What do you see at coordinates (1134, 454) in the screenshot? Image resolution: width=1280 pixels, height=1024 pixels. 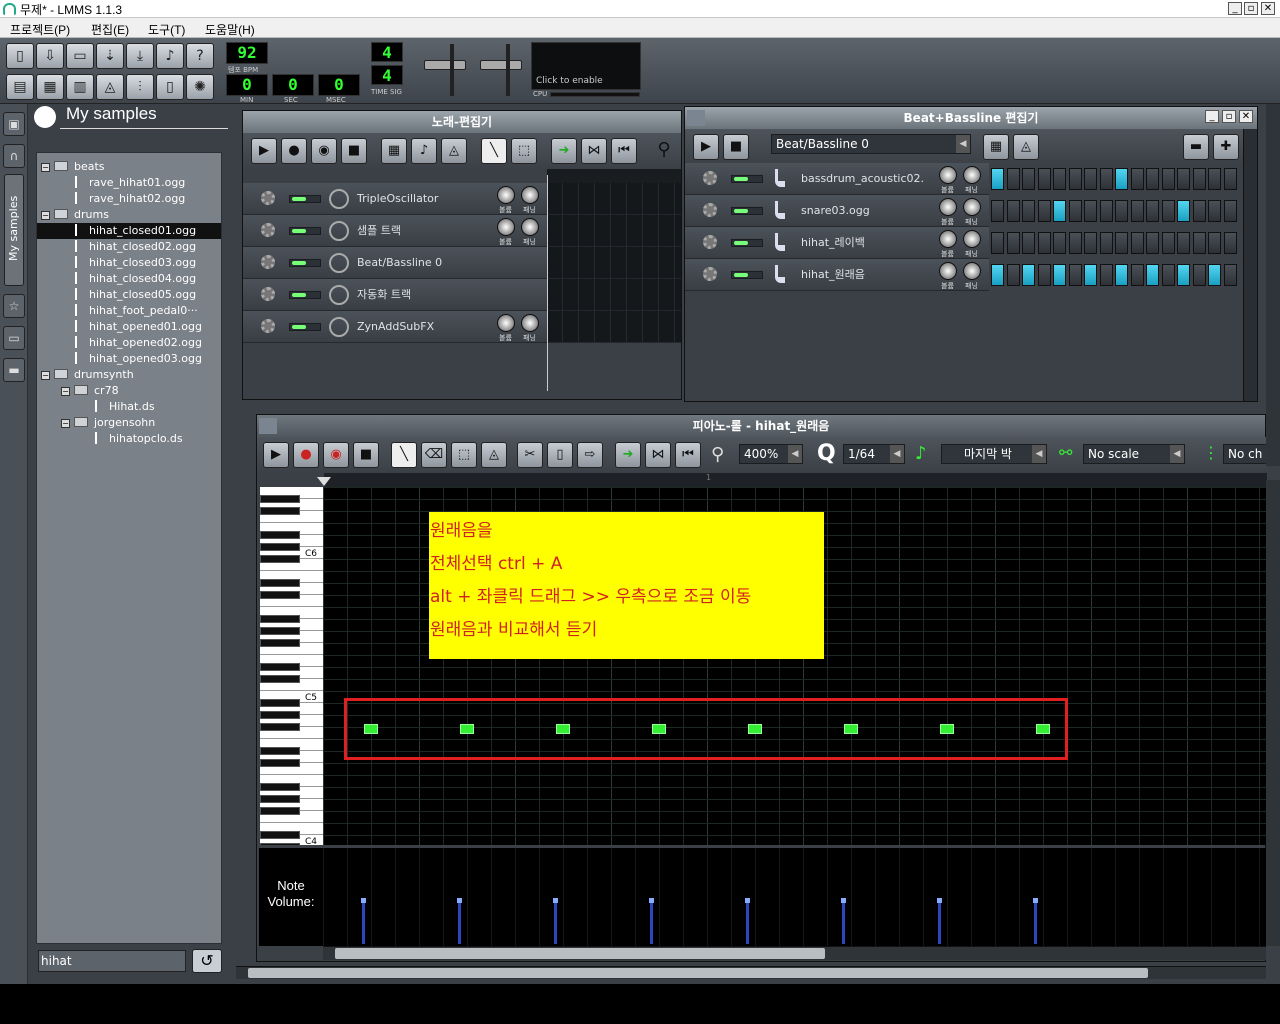 I see `scale-combo: No scale ◀` at bounding box center [1134, 454].